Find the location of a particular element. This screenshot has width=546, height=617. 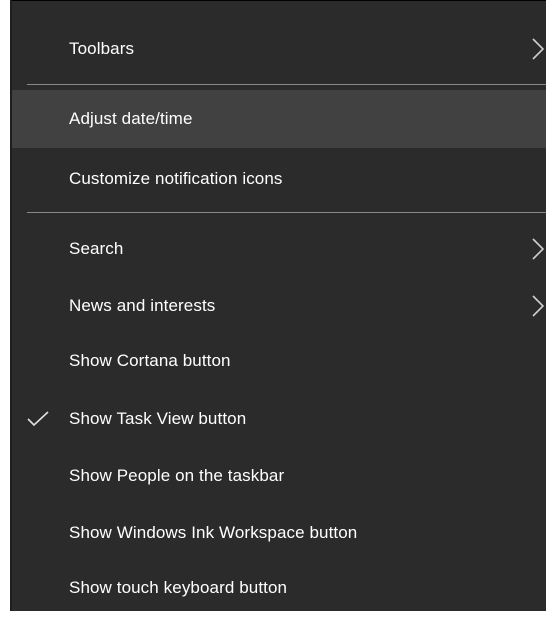

desktop-edge is located at coordinates (5, 305).